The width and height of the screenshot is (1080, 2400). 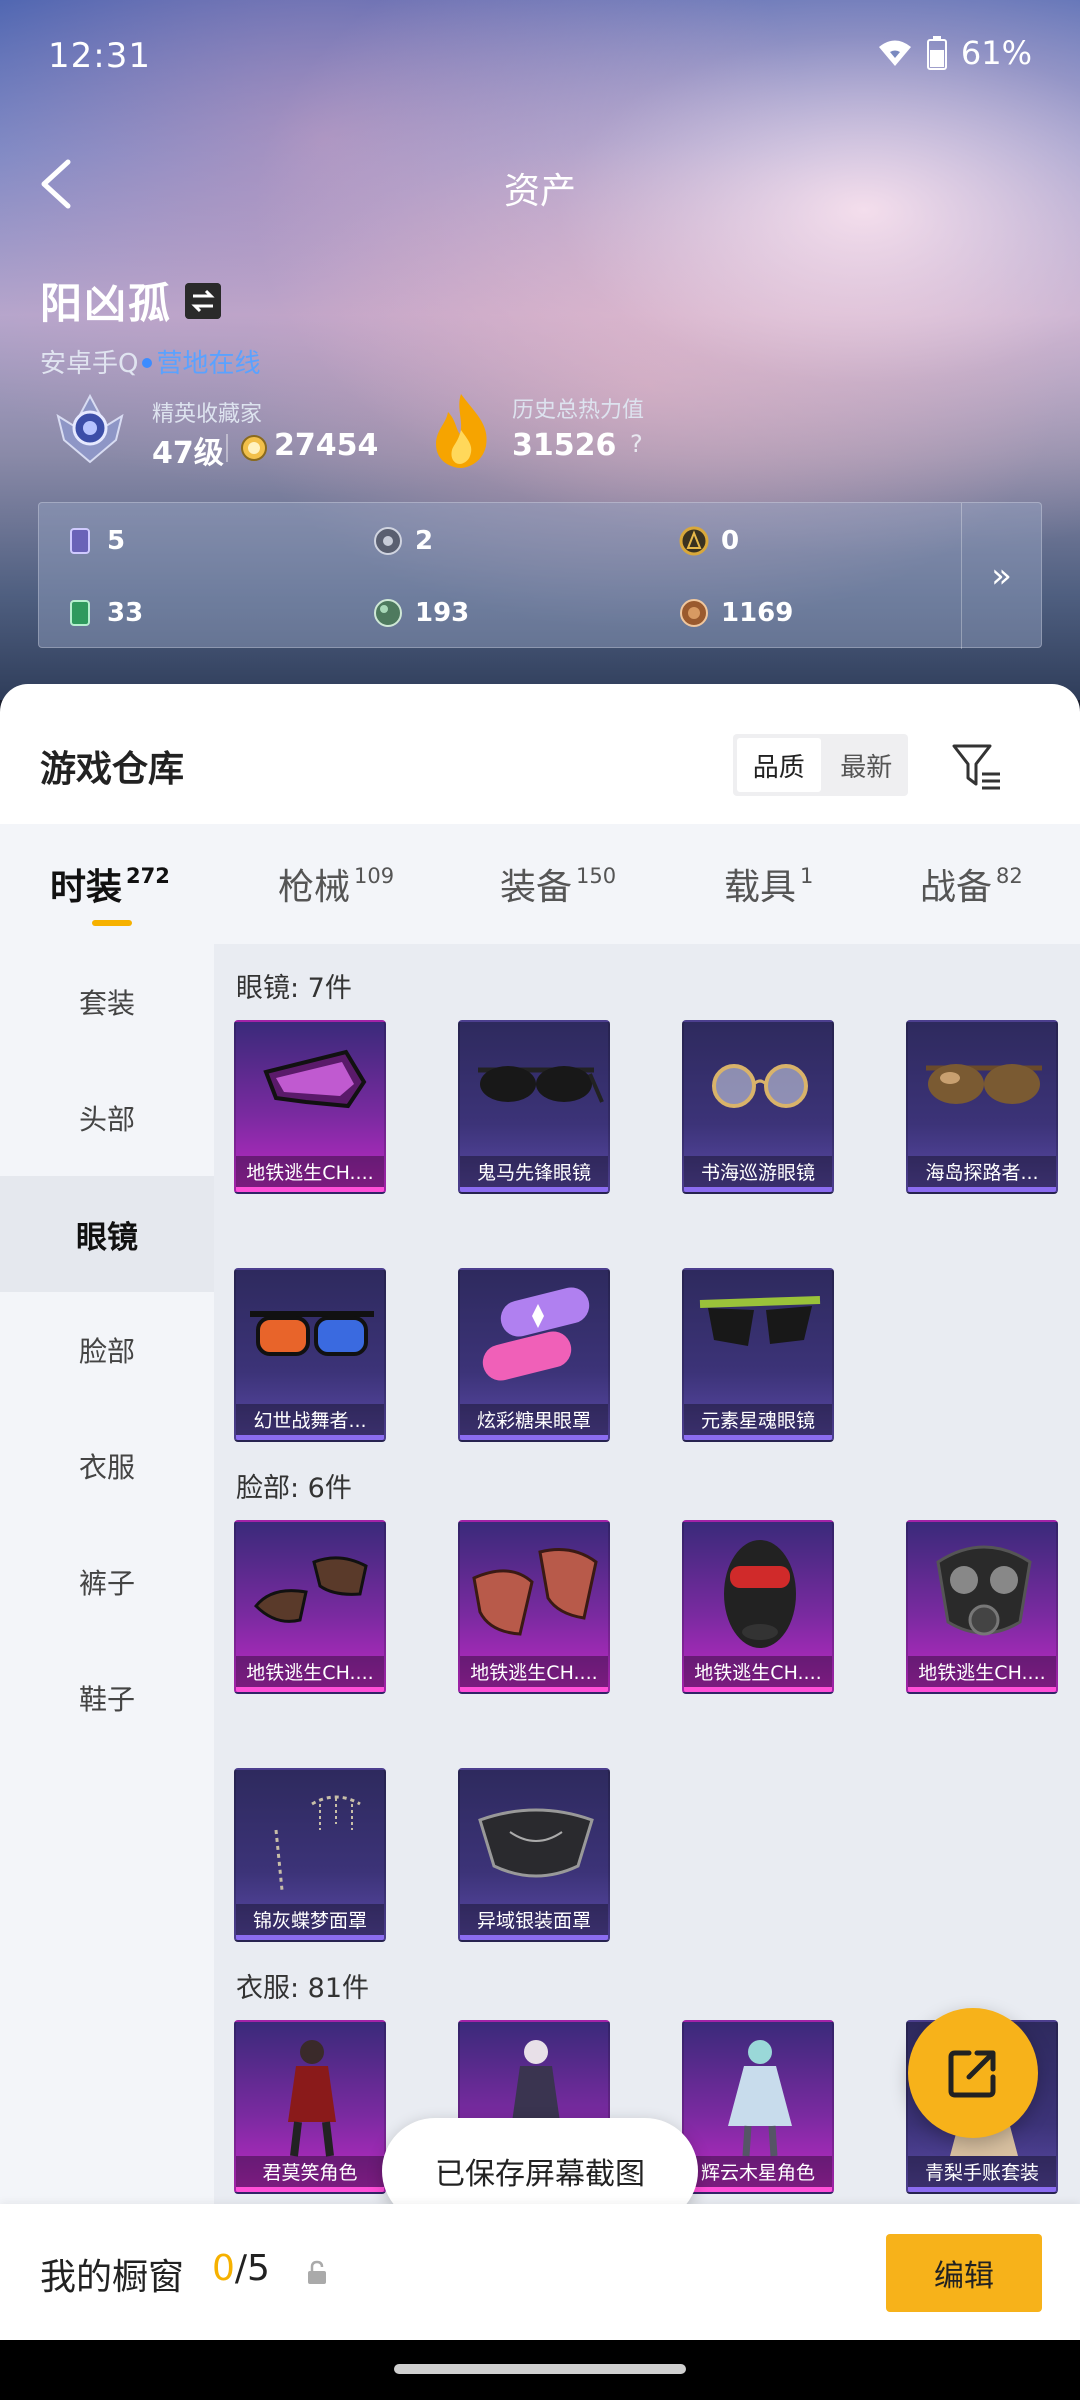 I want to click on sidebar-item-pants: 裤子, so click(x=107, y=1582).